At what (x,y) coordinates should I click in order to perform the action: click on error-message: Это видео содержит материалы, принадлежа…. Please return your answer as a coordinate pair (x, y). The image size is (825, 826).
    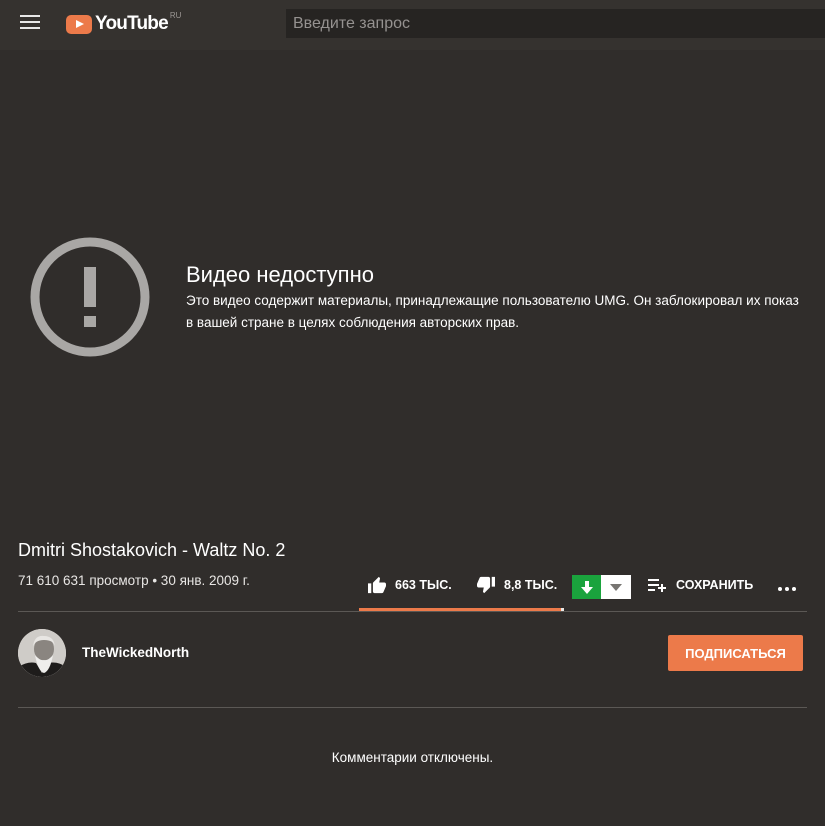
    Looking at the image, I should click on (492, 311).